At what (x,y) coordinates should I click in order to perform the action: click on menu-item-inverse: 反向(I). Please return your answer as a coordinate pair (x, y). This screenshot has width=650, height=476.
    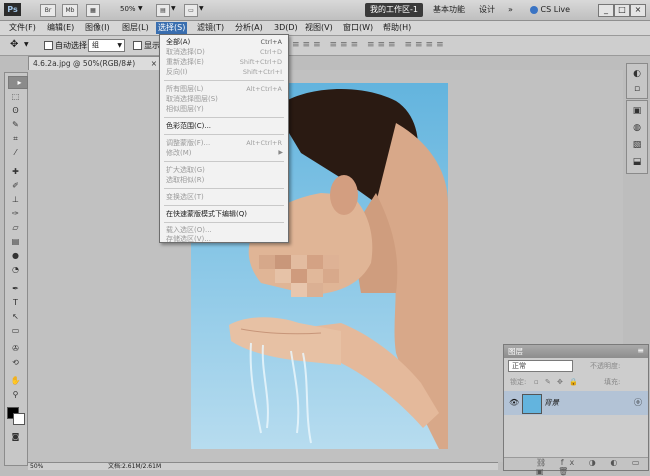
    Looking at the image, I should click on (177, 72).